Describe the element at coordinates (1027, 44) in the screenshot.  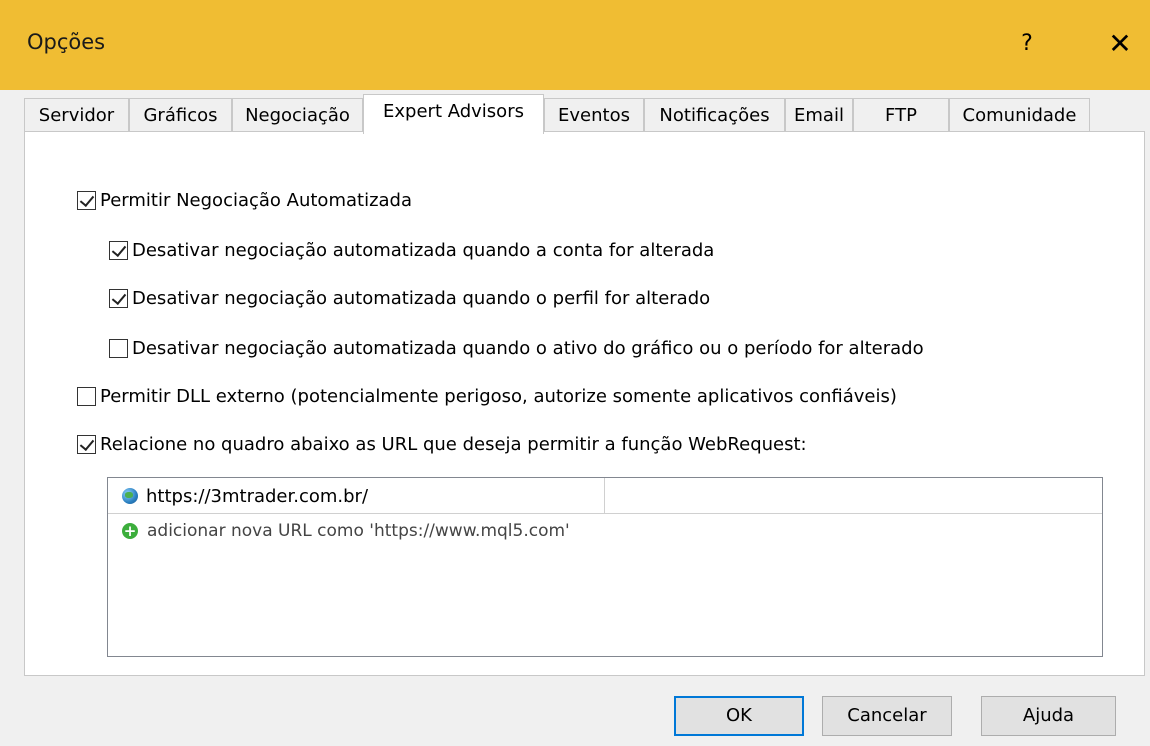
I see `help-icon: ?` at that location.